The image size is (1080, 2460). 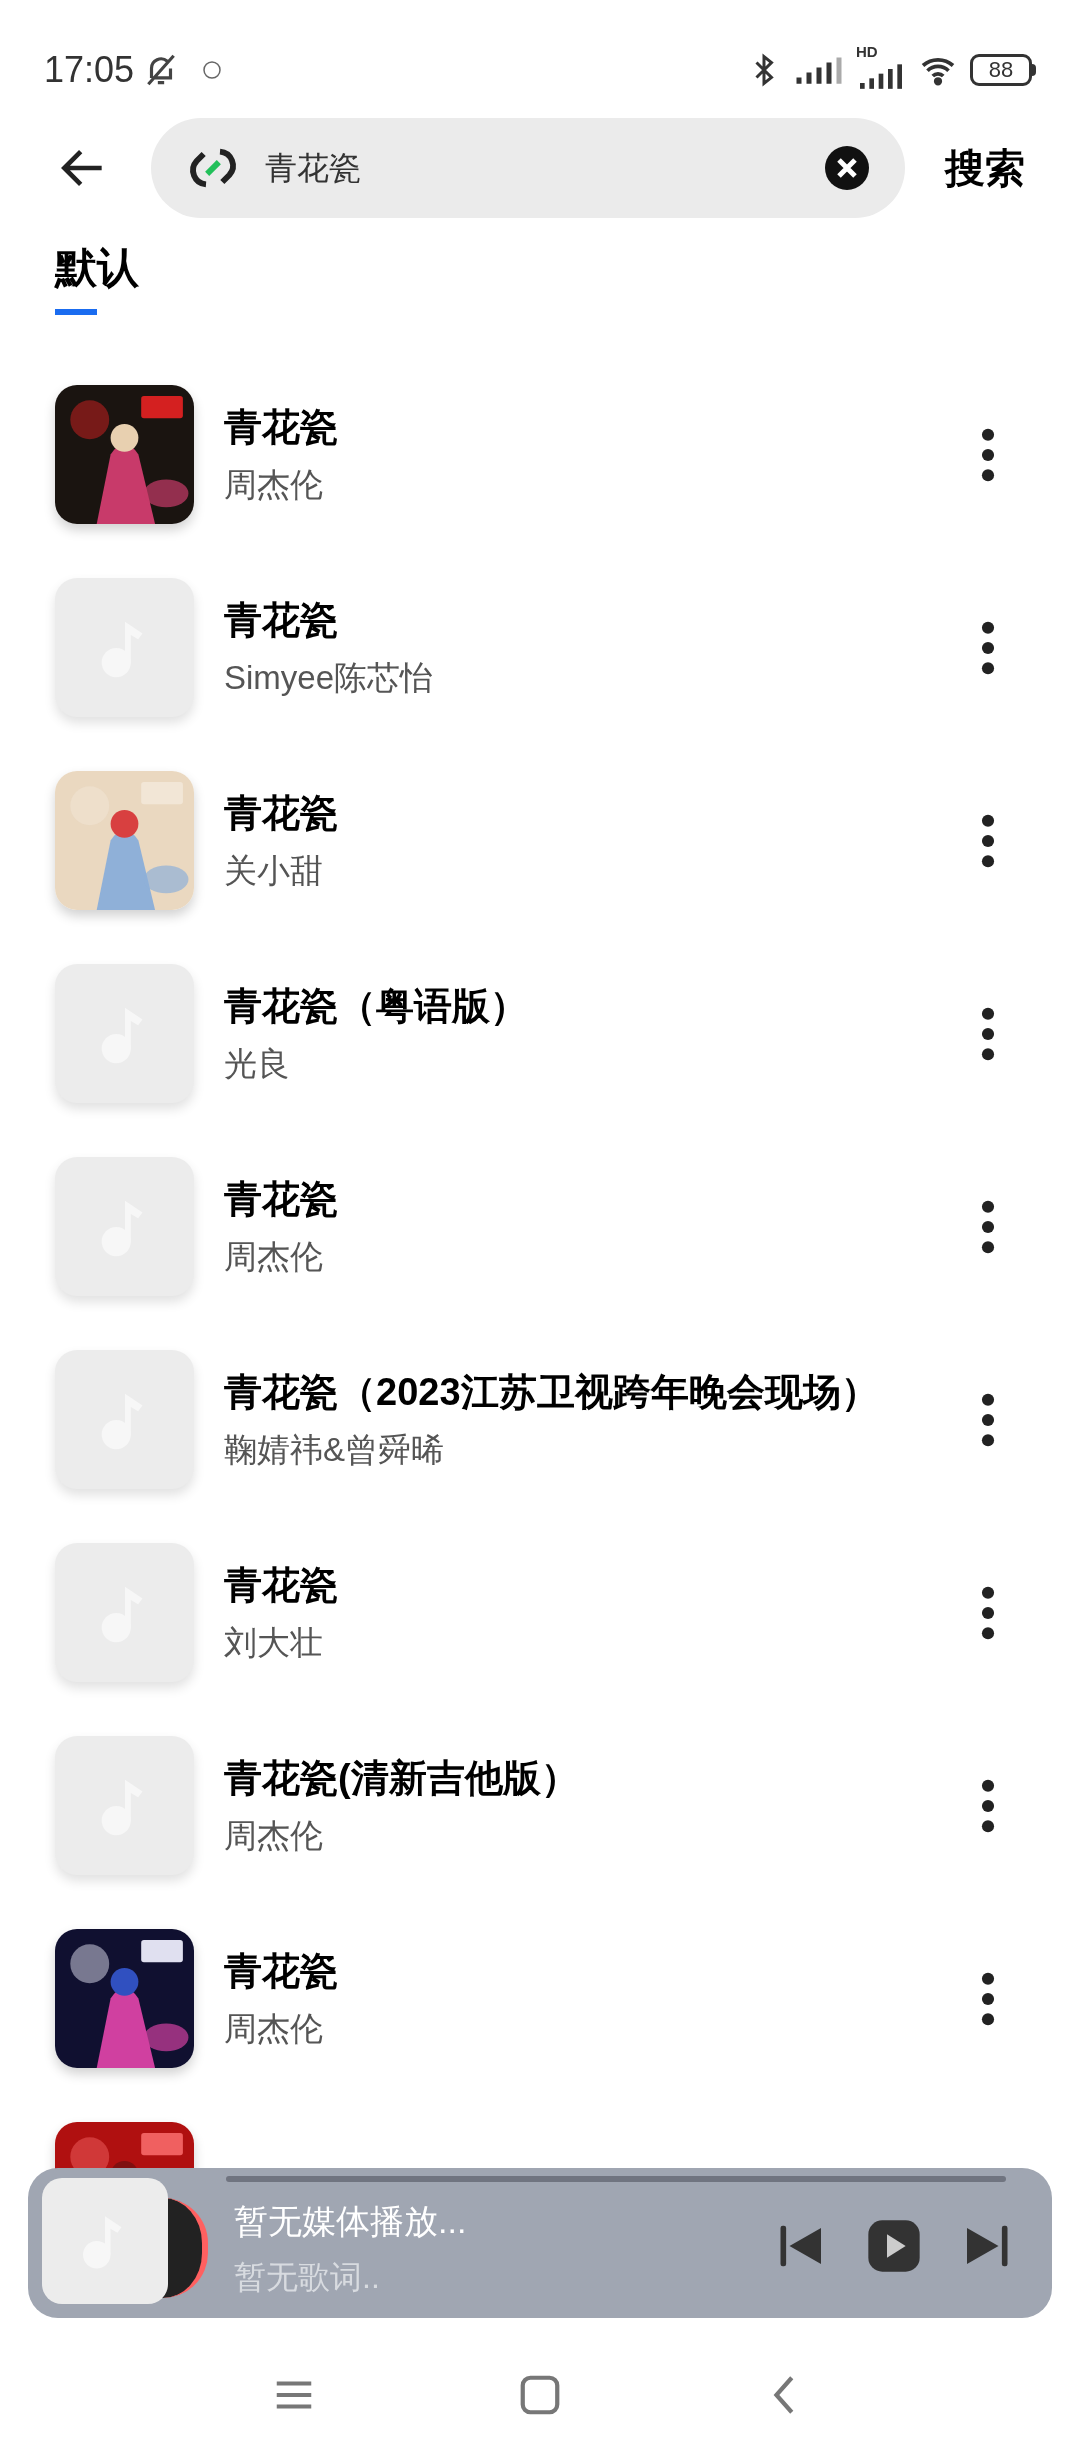 What do you see at coordinates (985, 168) in the screenshot?
I see `search-button: 搜索` at bounding box center [985, 168].